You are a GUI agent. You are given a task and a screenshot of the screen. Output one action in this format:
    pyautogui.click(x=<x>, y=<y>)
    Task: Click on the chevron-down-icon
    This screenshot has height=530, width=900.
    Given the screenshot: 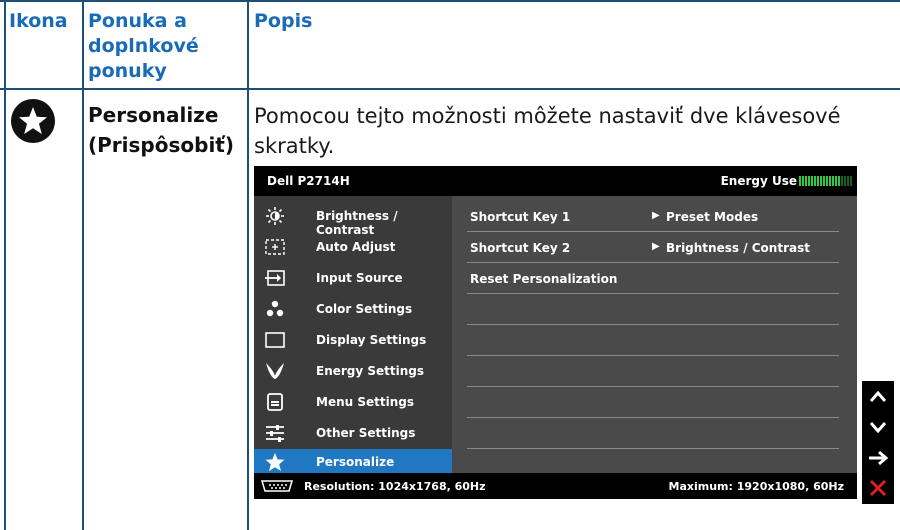 What is the action you would take?
    pyautogui.click(x=878, y=428)
    